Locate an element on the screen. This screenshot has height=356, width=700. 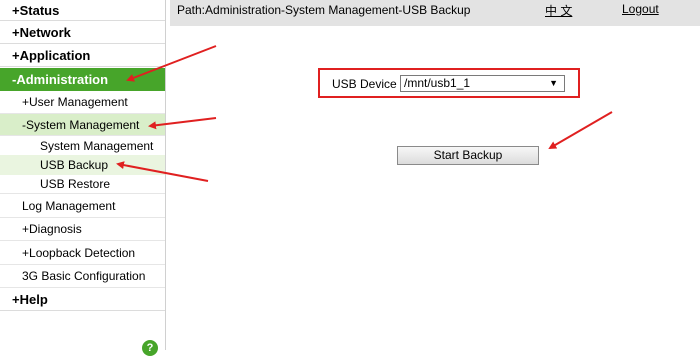
sidebar-item-system-management: - System Management is located at coordinates (82, 125).